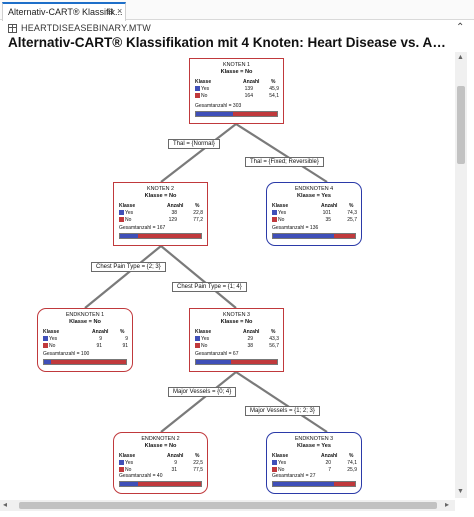  What do you see at coordinates (461, 275) in the screenshot?
I see `vertical-scrollbar: ▲ ▼` at bounding box center [461, 275].